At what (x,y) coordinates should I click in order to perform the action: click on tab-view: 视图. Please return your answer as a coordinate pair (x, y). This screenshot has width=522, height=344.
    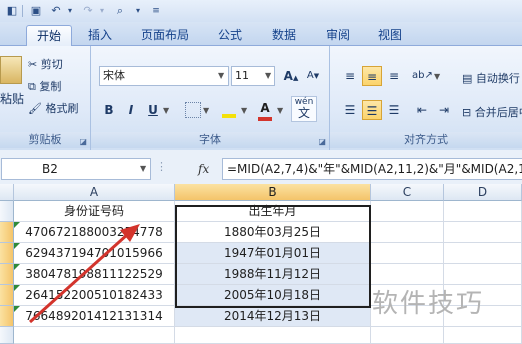
    Looking at the image, I should click on (390, 35).